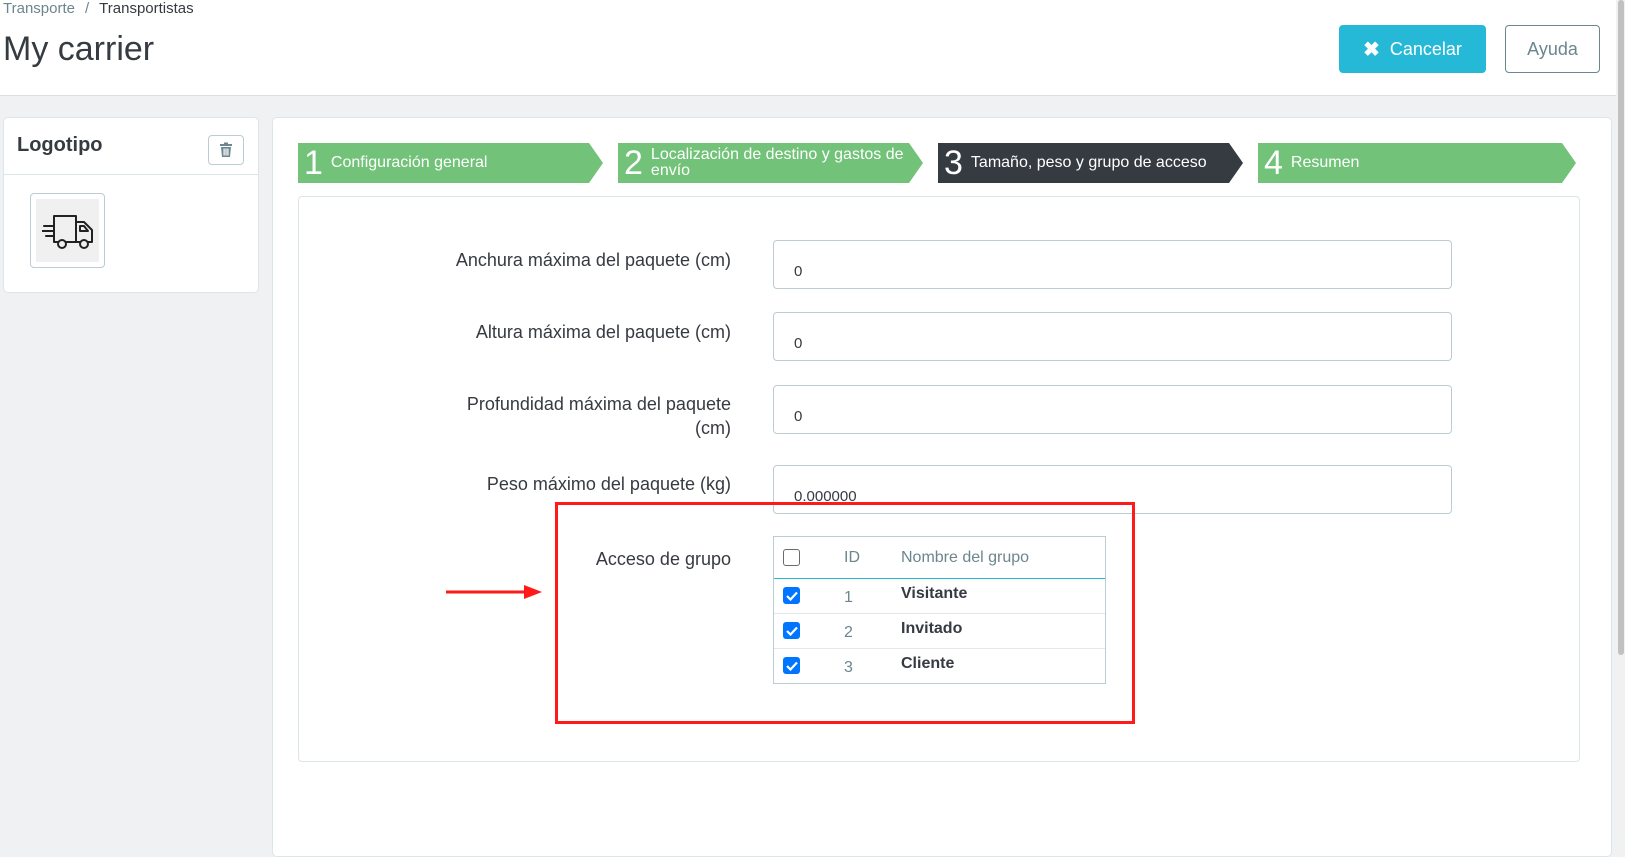  What do you see at coordinates (1425, 48) in the screenshot?
I see `cancel-button-label: Cancelar` at bounding box center [1425, 48].